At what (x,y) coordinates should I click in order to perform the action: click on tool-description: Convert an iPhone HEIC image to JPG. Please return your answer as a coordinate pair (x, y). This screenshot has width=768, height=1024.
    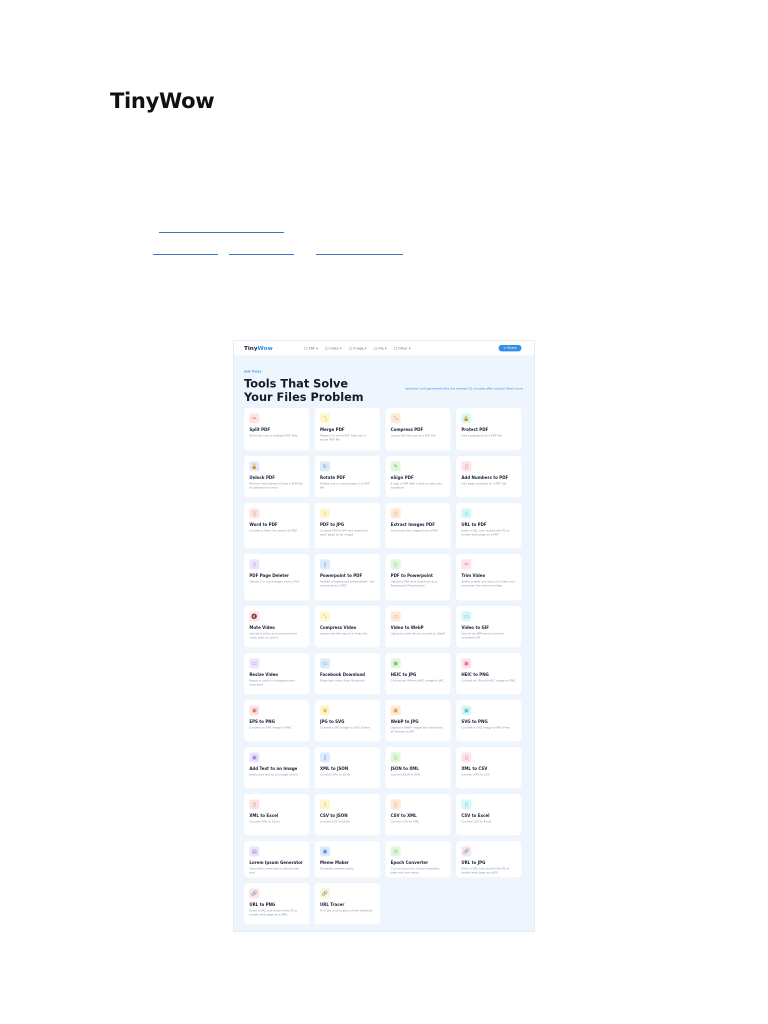
    Looking at the image, I should click on (417, 680).